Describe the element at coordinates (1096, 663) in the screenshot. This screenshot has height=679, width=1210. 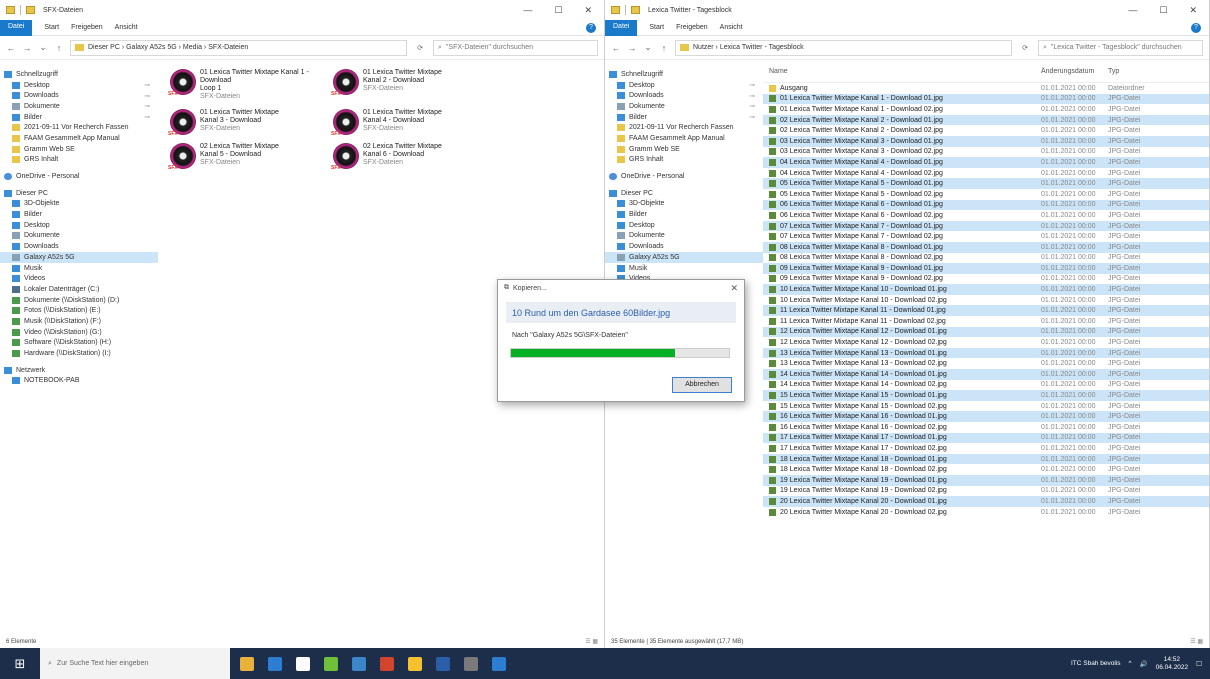
I see `network-label: ITC Sbah bevolis` at that location.